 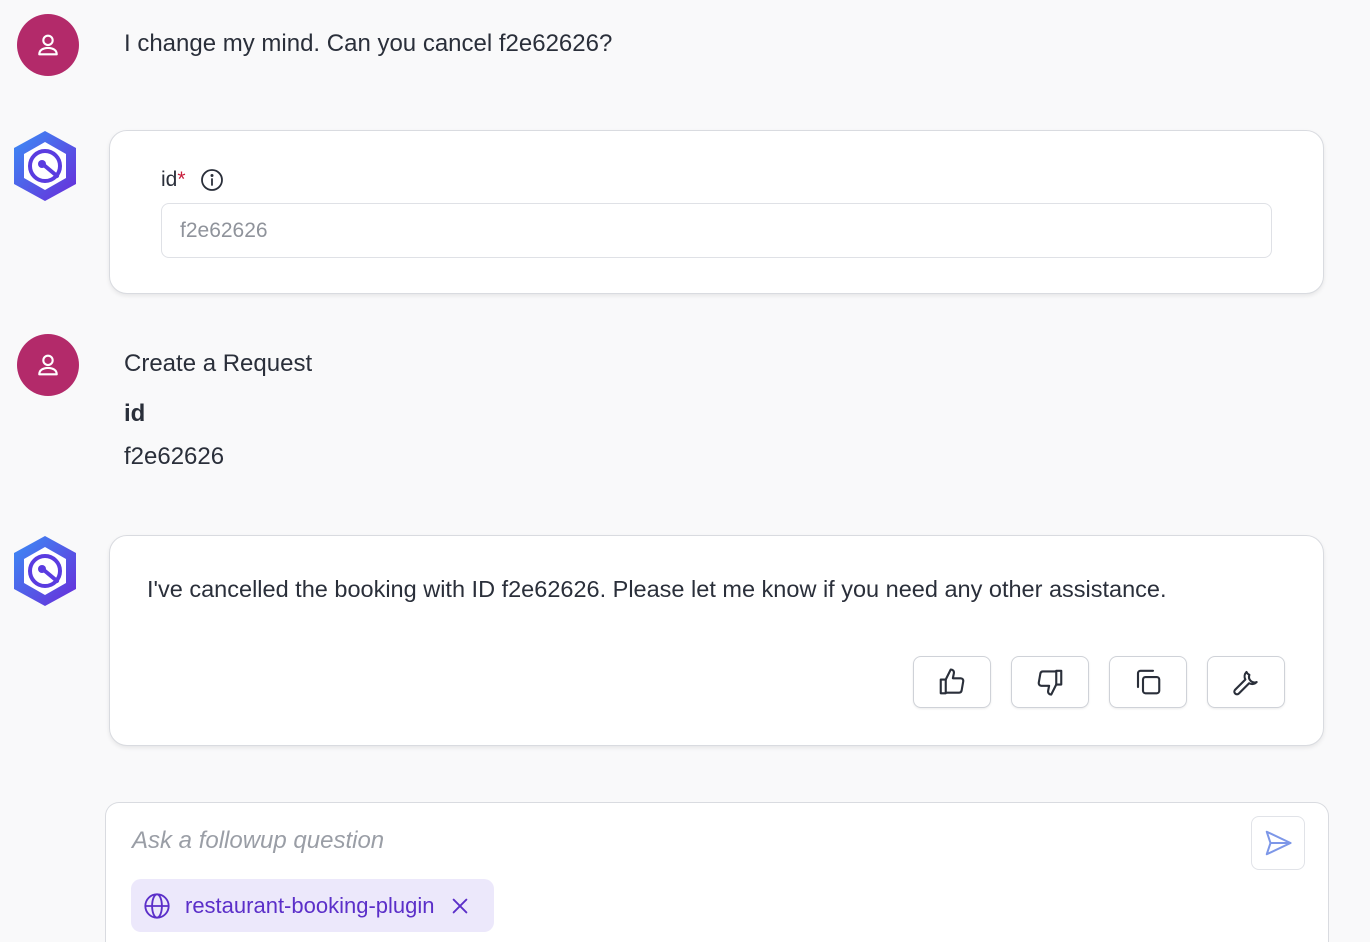 I want to click on copy-icon, so click(x=1148, y=682).